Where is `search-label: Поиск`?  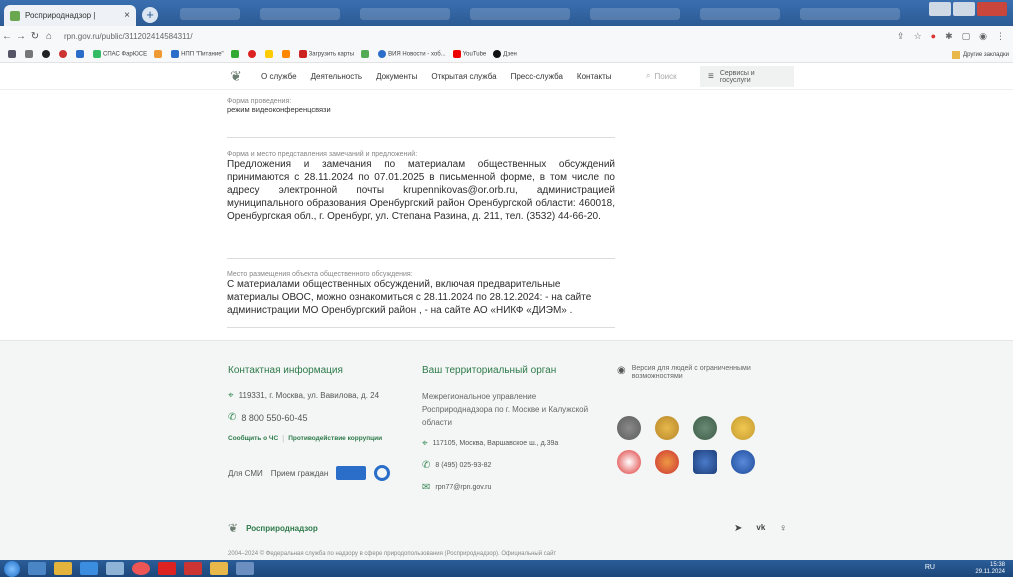 search-label: Поиск is located at coordinates (665, 76).